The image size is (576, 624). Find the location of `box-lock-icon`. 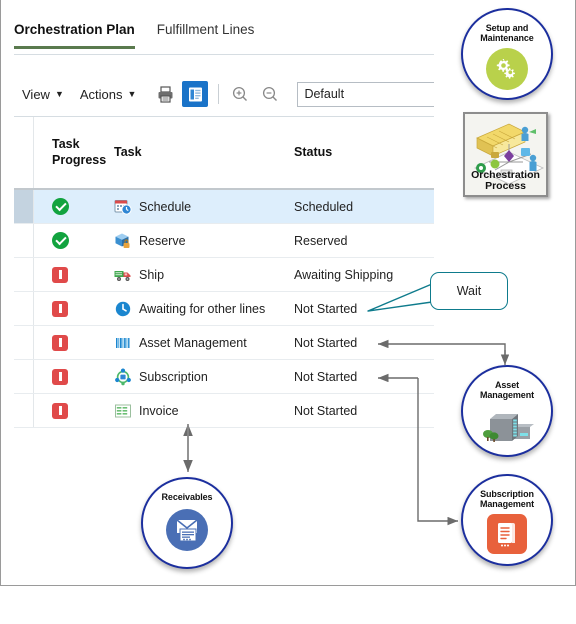

box-lock-icon is located at coordinates (122, 240).